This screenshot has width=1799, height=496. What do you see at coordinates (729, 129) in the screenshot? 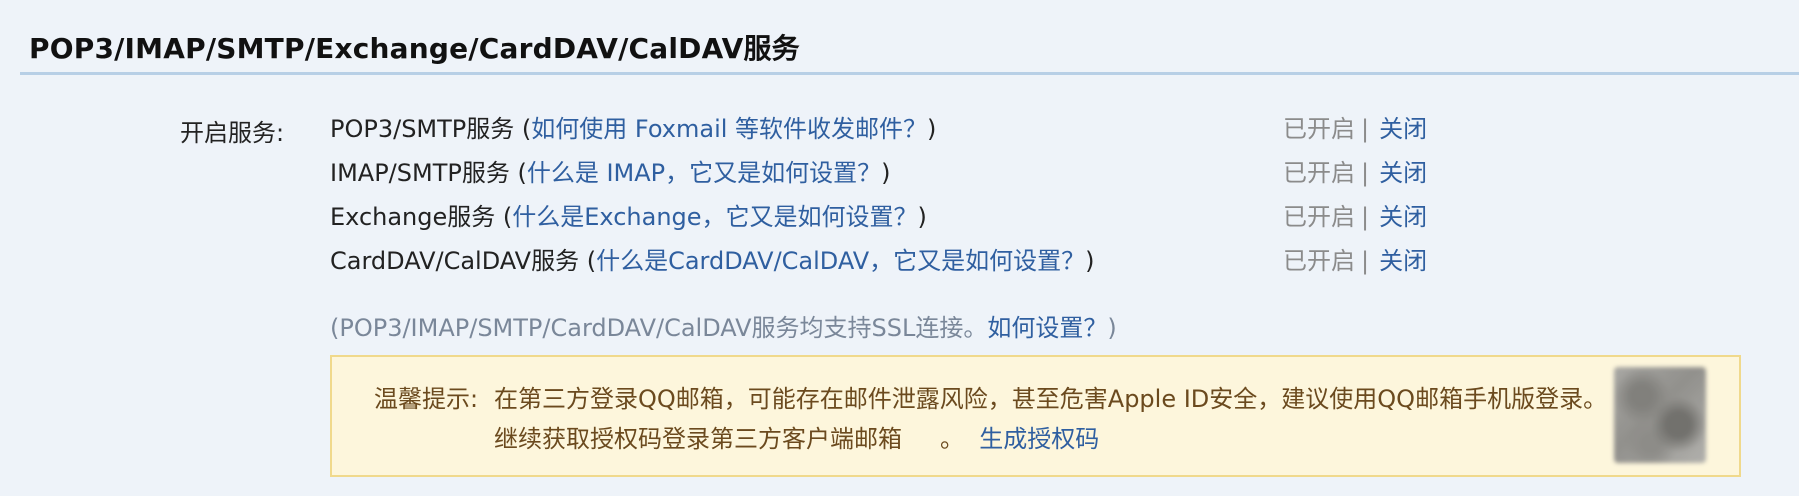
I see `help-link-pop3: 如何使用 Foxmail 等软件收发邮件？` at bounding box center [729, 129].